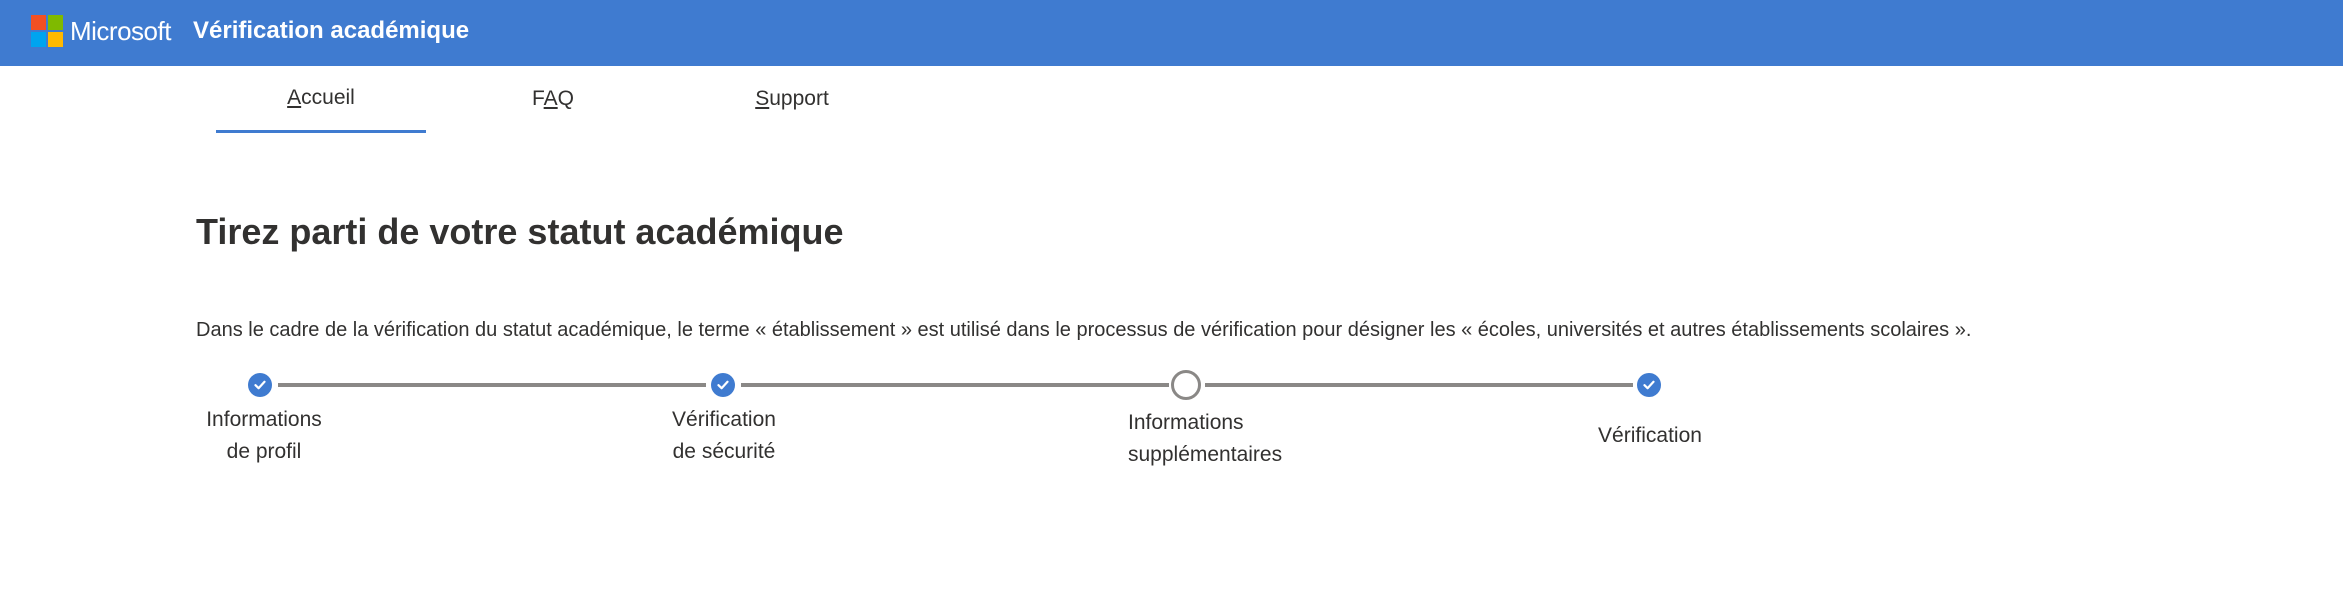  What do you see at coordinates (799, 98) in the screenshot?
I see `tab-label: upport` at bounding box center [799, 98].